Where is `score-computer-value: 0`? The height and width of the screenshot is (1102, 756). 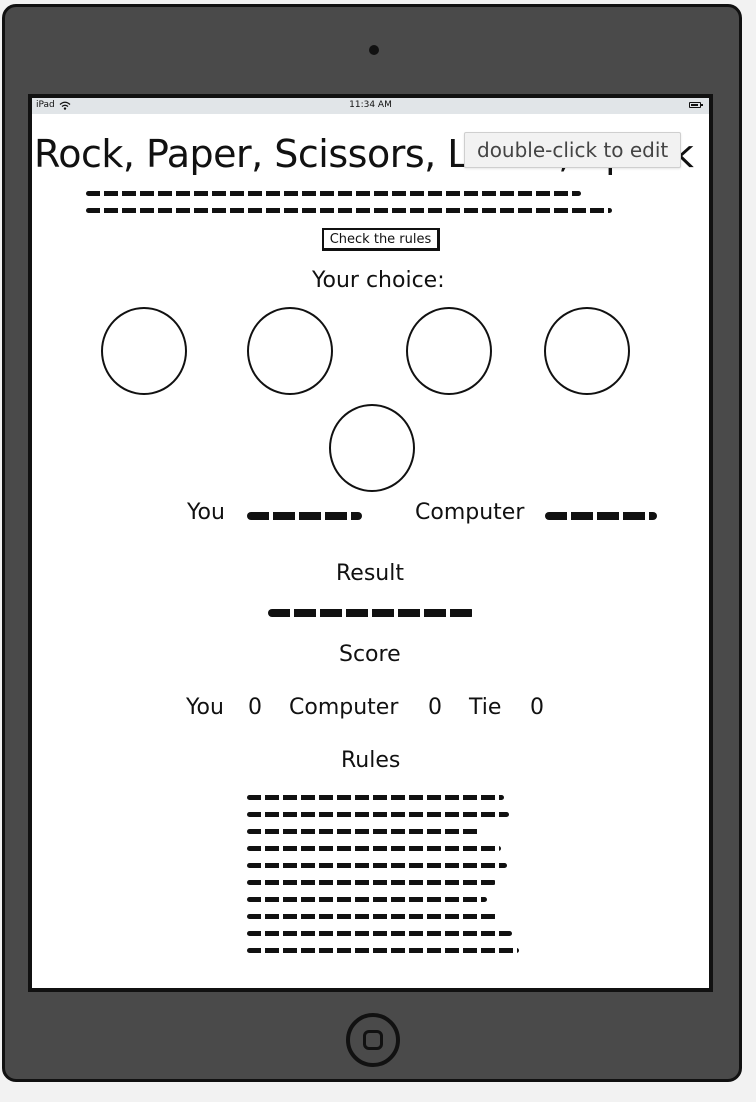 score-computer-value: 0 is located at coordinates (435, 707).